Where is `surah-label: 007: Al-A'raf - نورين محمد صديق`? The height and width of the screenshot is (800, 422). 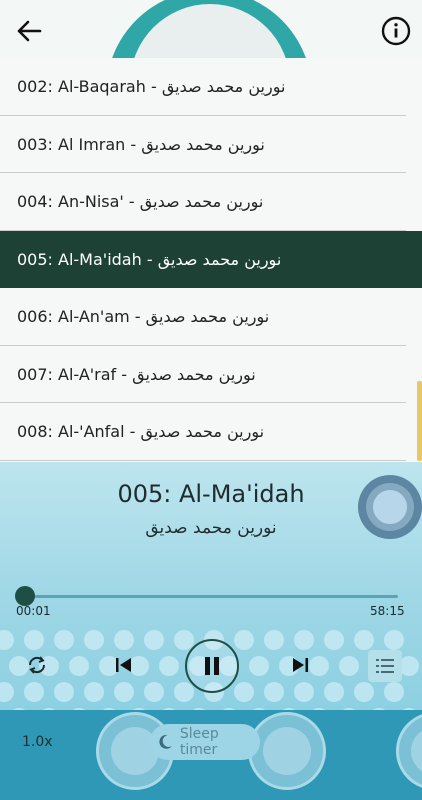 surah-label: 007: Al-A'raf - نورين محمد صديق is located at coordinates (136, 374).